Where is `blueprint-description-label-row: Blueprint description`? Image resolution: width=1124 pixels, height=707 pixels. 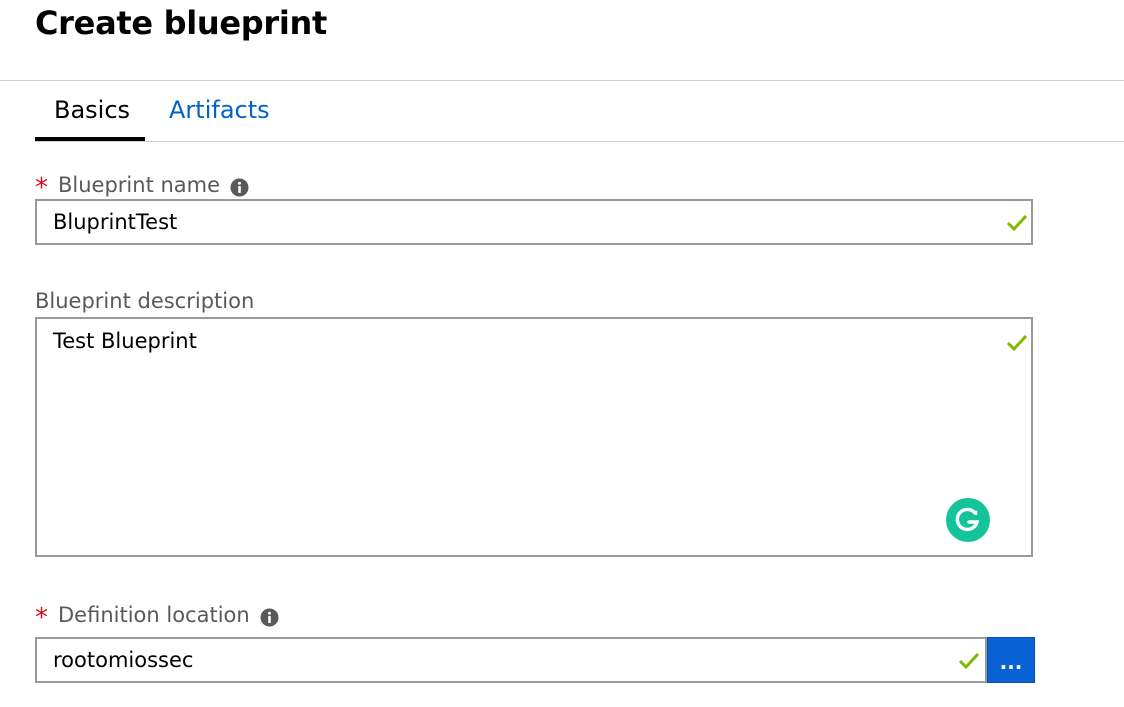 blueprint-description-label-row: Blueprint description is located at coordinates (144, 301).